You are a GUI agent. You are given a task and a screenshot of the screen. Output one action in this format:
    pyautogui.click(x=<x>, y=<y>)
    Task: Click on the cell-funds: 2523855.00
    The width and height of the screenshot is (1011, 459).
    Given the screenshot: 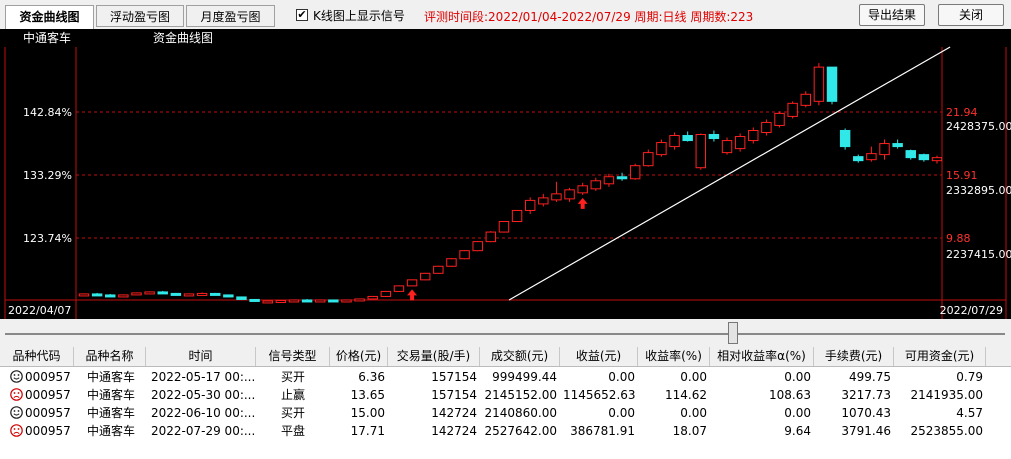 What is the action you would take?
    pyautogui.click(x=946, y=431)
    